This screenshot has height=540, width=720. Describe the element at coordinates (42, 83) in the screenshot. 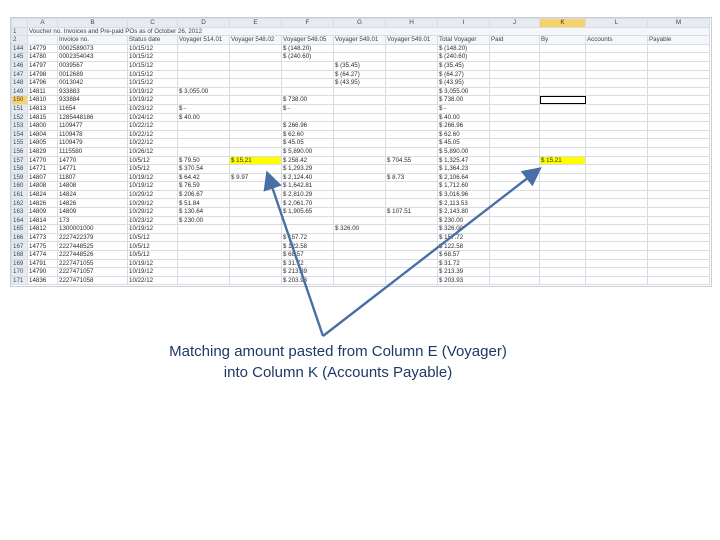

I see `voucher-cell: 14796` at that location.